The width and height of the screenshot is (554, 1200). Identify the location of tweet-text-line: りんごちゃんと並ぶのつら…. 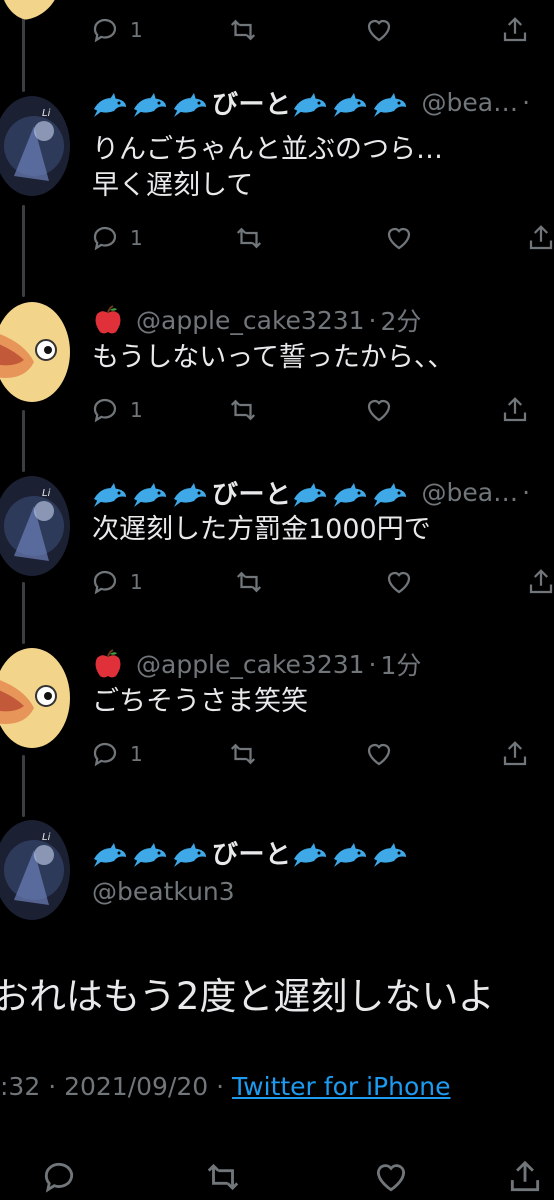
(267, 149).